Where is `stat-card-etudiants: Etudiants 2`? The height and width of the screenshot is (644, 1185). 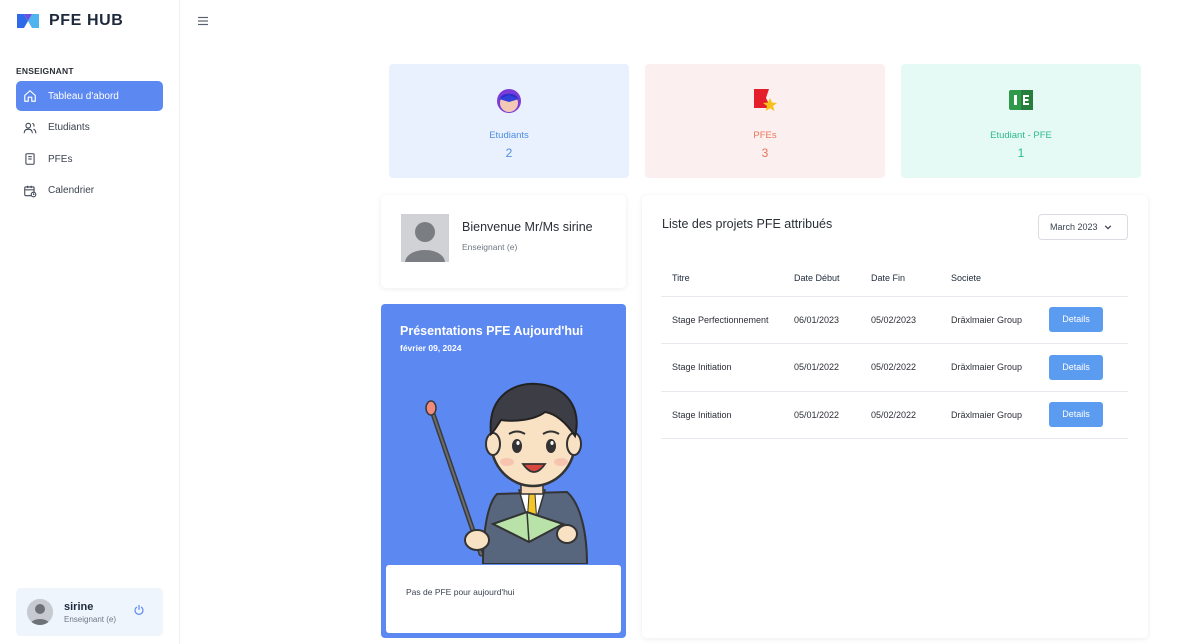 stat-card-etudiants: Etudiants 2 is located at coordinates (509, 121).